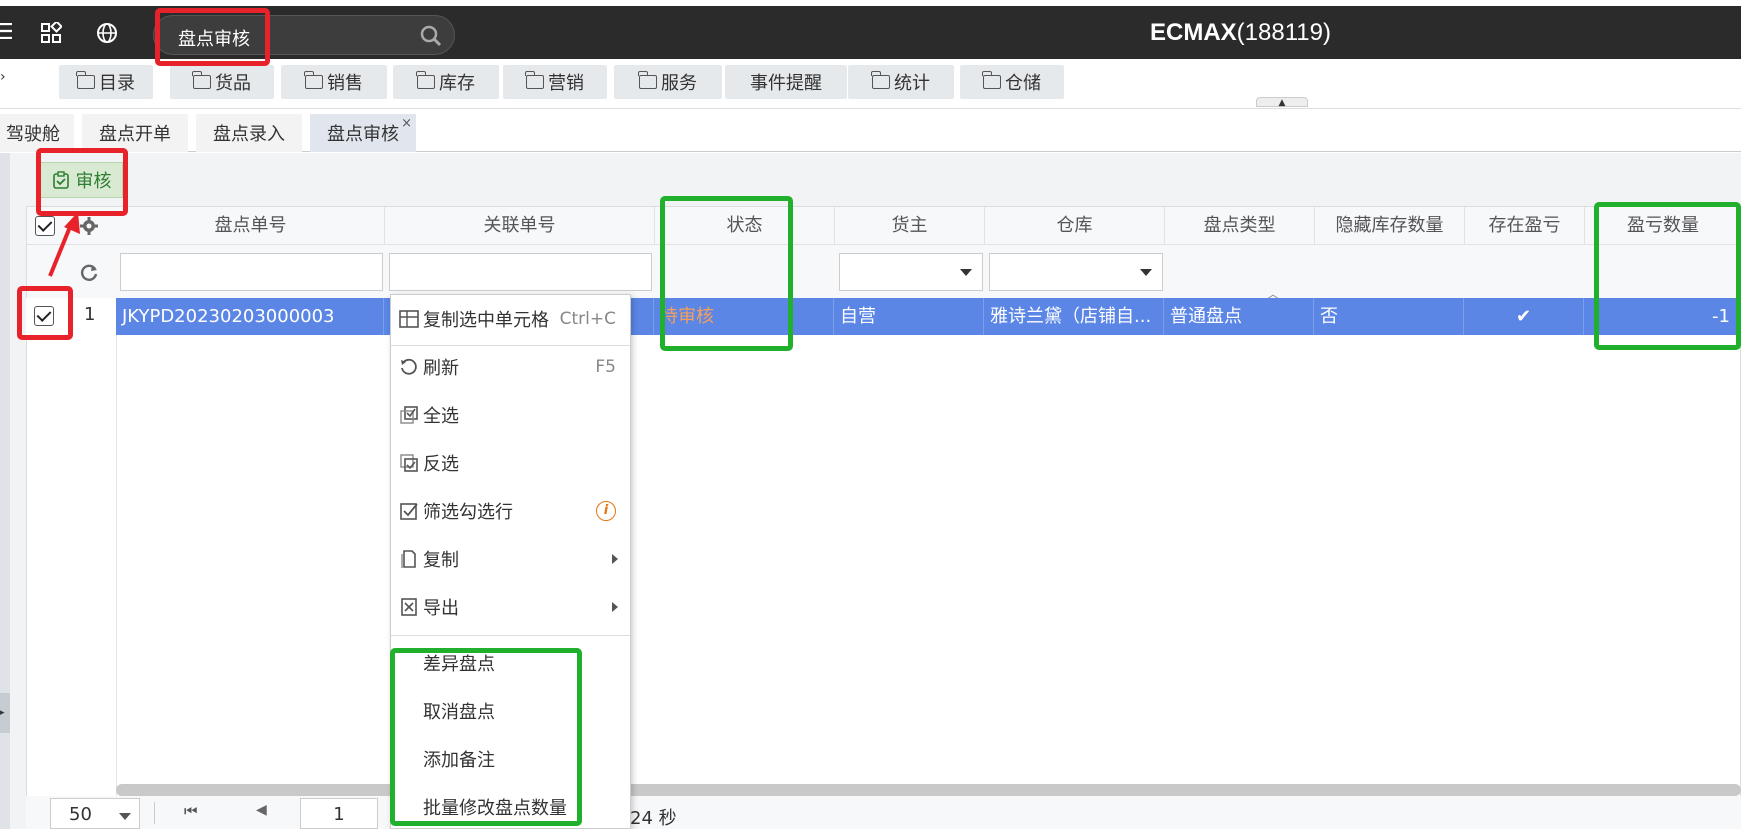 This screenshot has height=829, width=1741. I want to click on pagination-bar: 50 ⏮ ◀ 1 24 秒, so click(883, 812).